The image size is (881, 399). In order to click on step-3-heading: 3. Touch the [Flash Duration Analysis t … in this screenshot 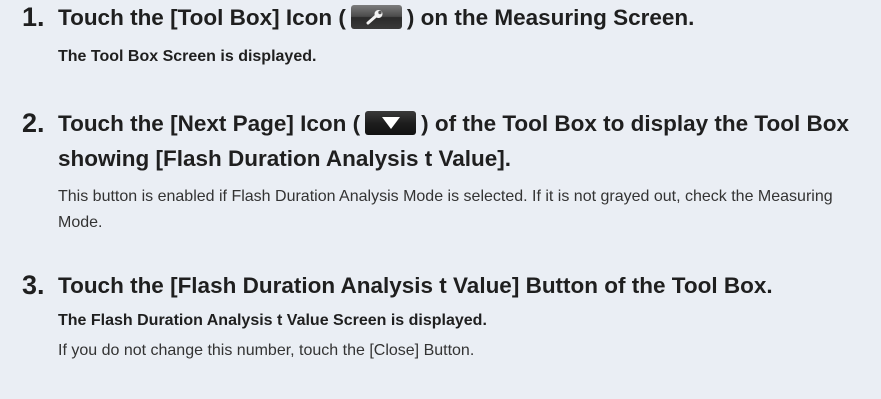, I will do `click(440, 285)`.